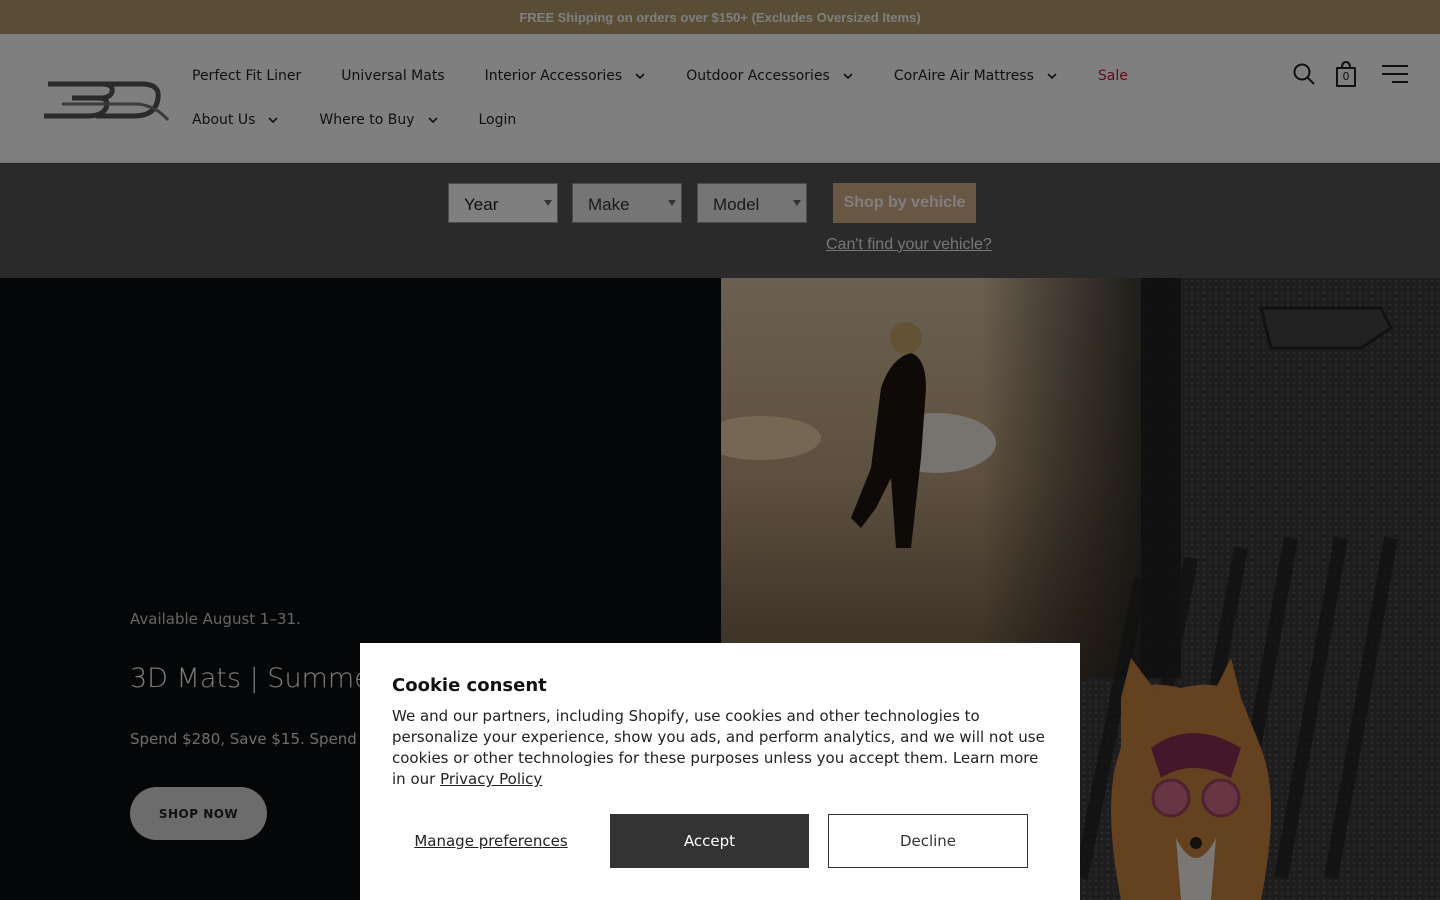 Image resolution: width=1440 pixels, height=900 pixels. I want to click on make-select: Make, so click(627, 203).